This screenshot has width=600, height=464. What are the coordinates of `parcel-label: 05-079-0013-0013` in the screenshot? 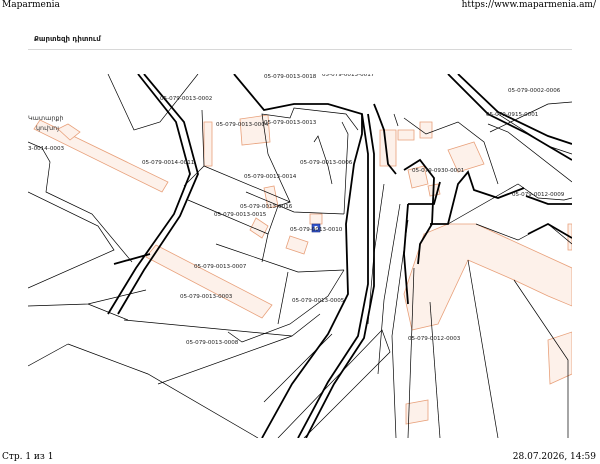 It's located at (290, 123).